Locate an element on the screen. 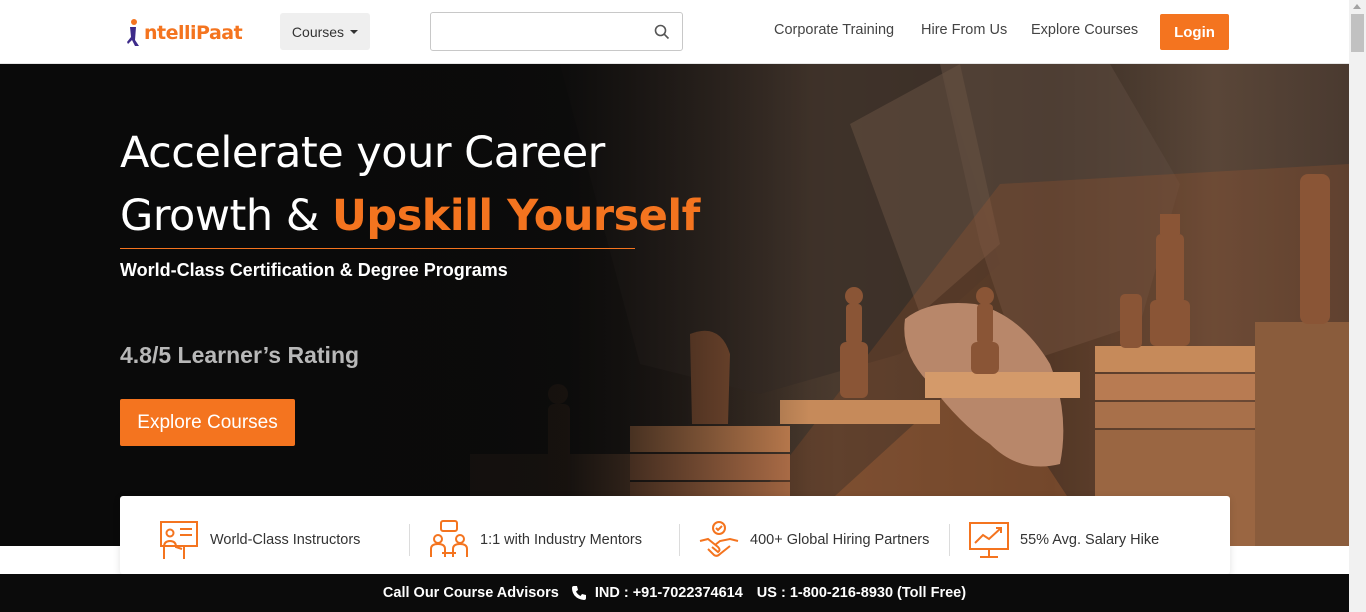 This screenshot has height=612, width=1366. salary-chart-icon is located at coordinates (989, 540).